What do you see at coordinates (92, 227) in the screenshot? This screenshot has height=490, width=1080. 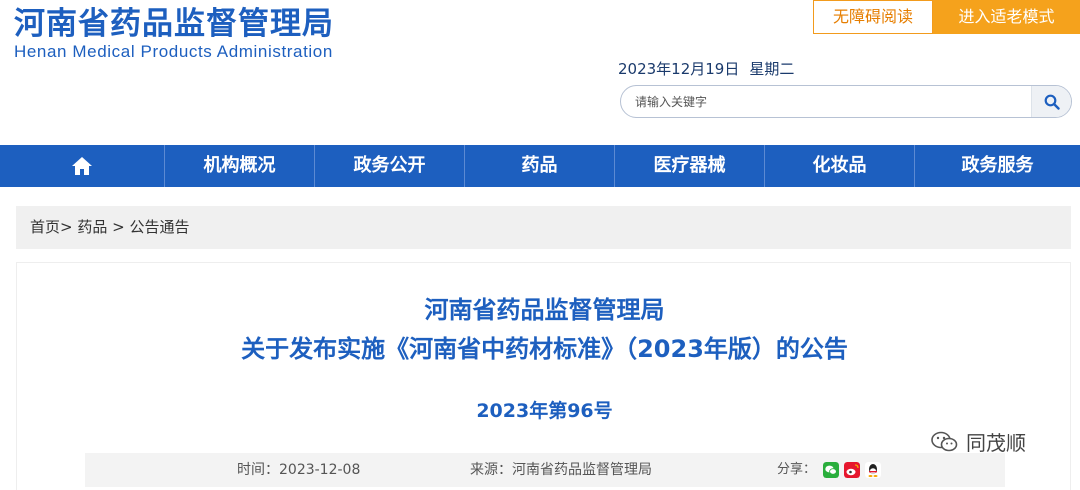 I see `breadcrumb-drugs: 药品` at bounding box center [92, 227].